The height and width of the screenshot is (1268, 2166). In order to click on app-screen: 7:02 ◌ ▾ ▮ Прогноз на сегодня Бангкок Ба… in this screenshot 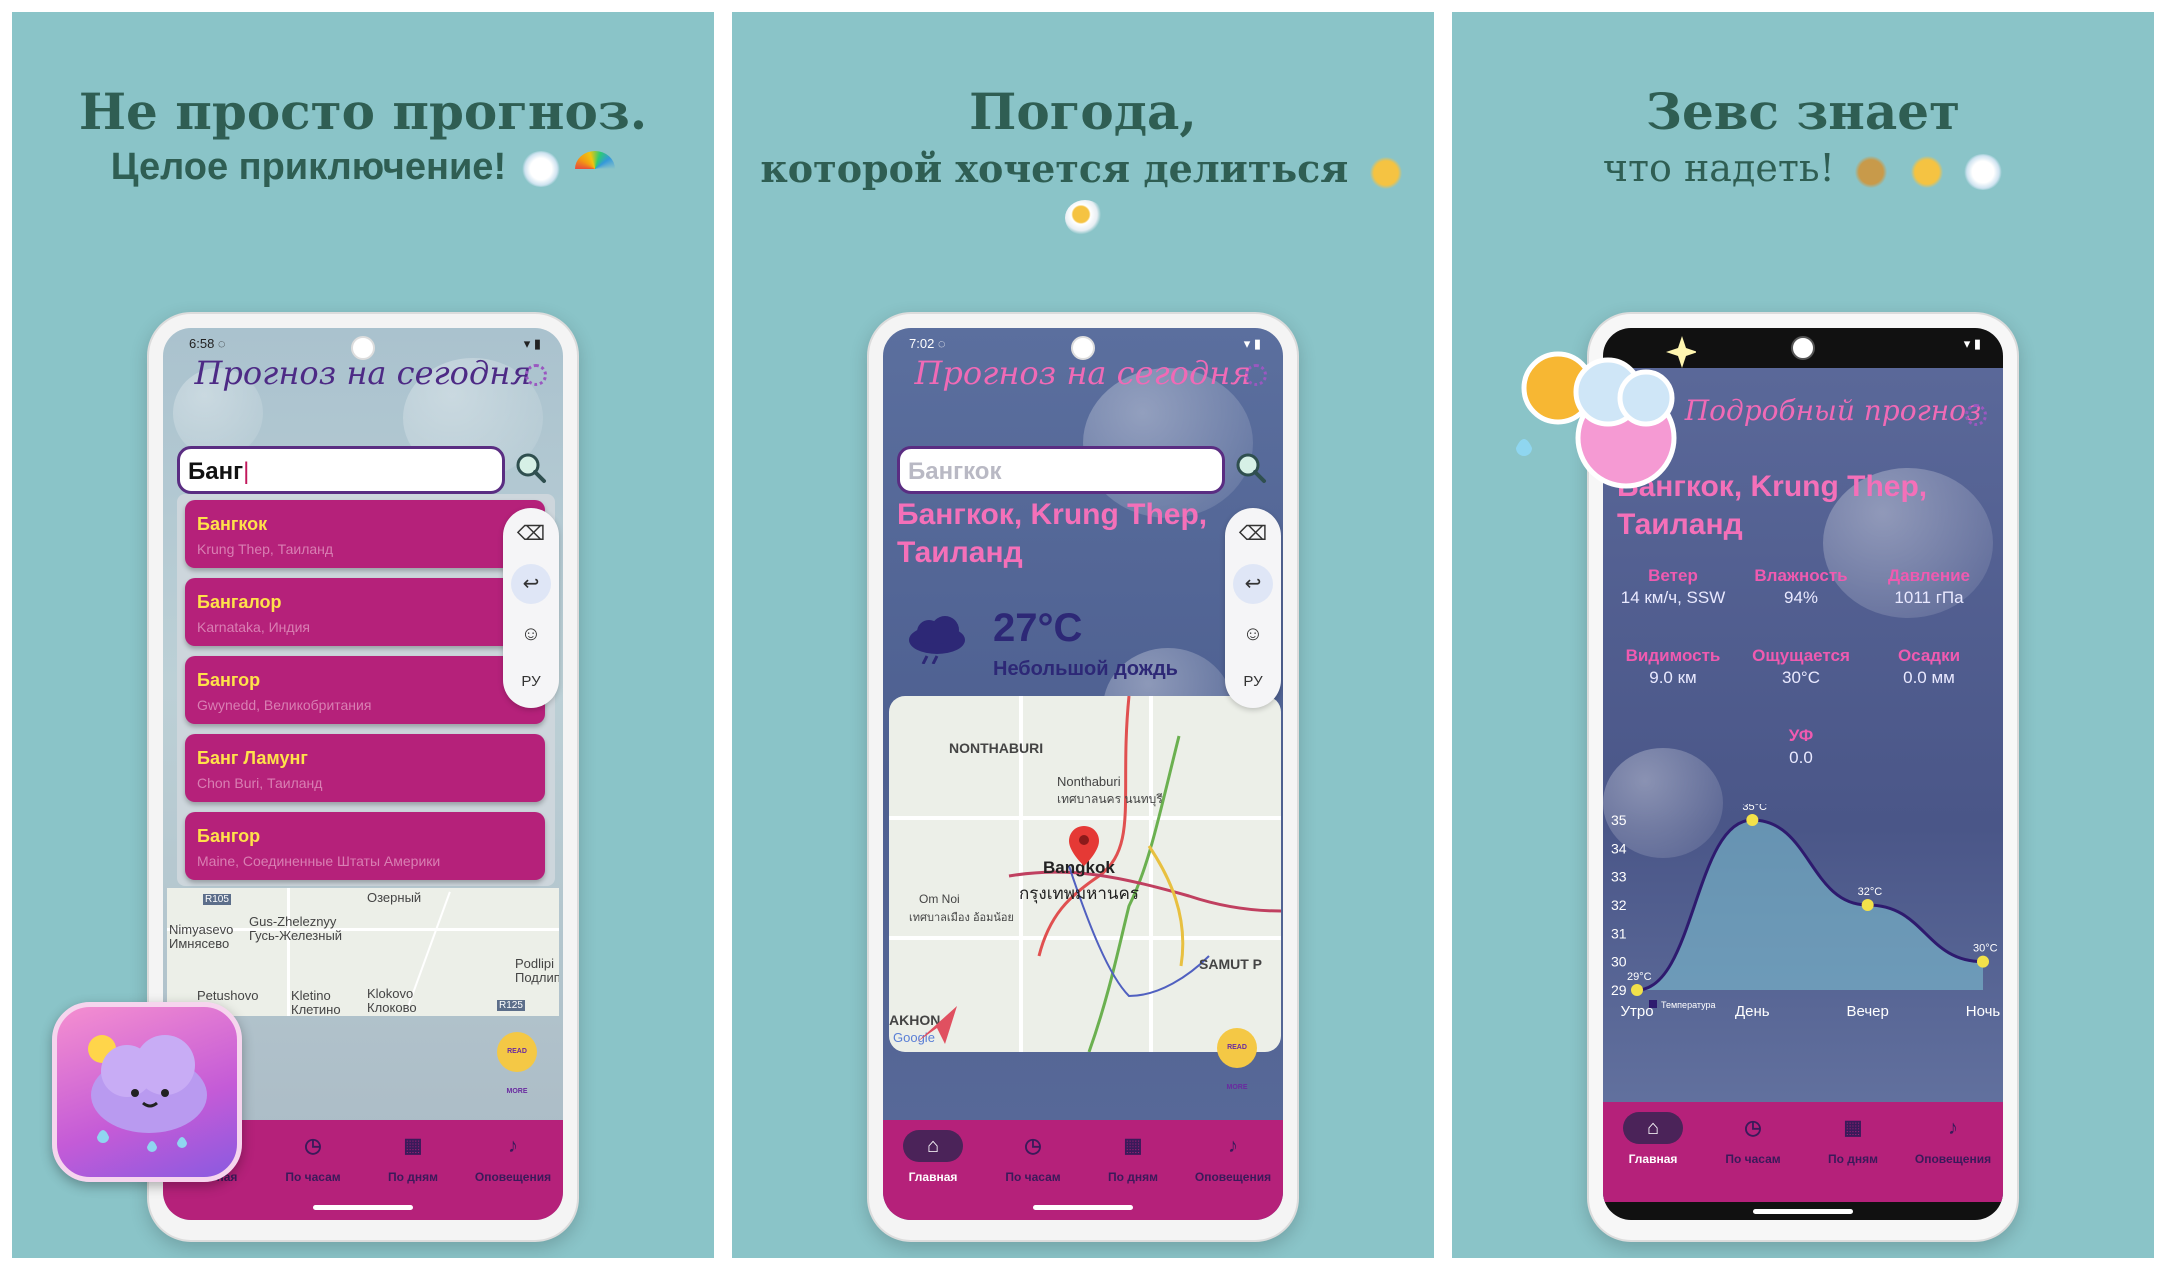, I will do `click(1083, 774)`.